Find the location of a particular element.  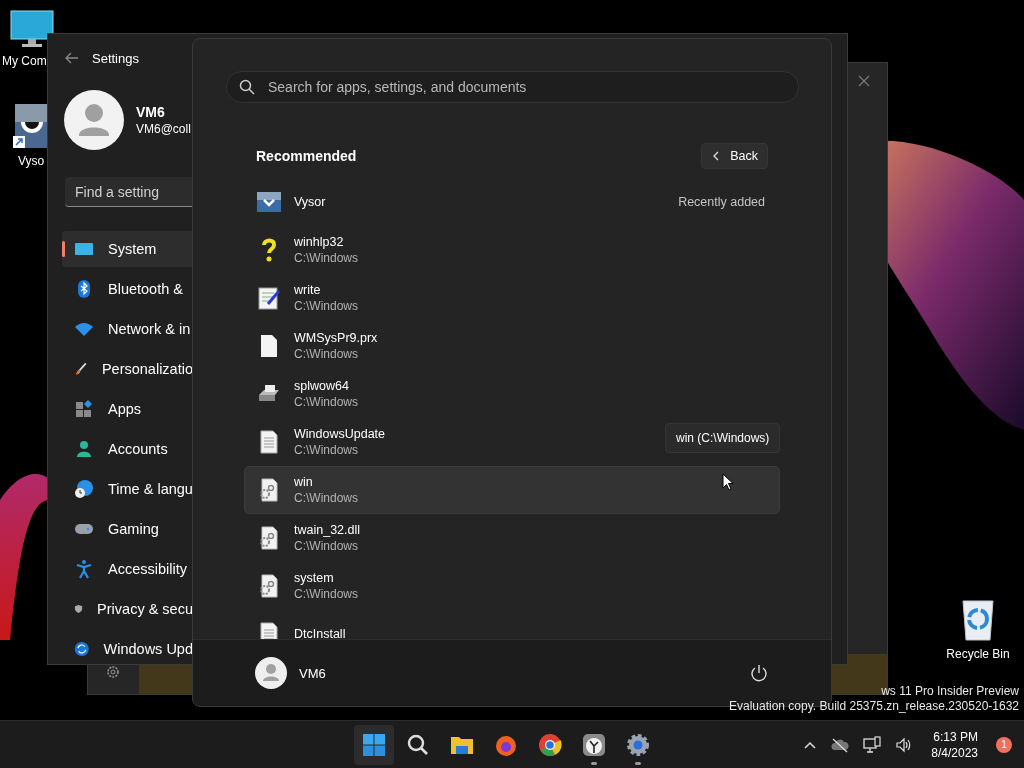

taskbar-button is located at coordinates (374, 744).